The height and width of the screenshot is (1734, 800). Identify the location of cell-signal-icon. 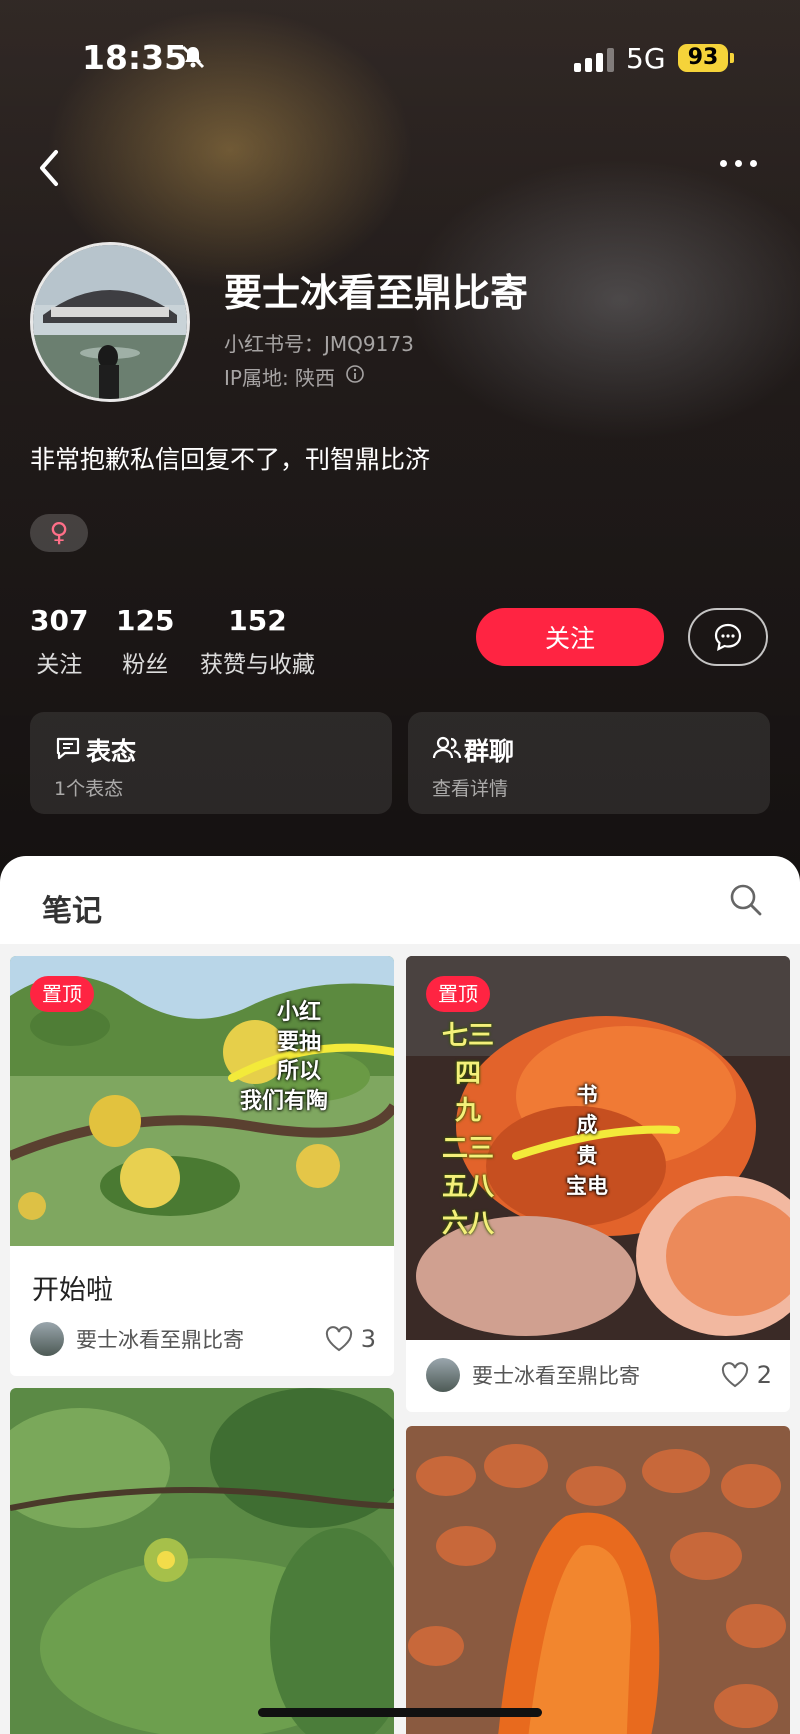
(594, 59).